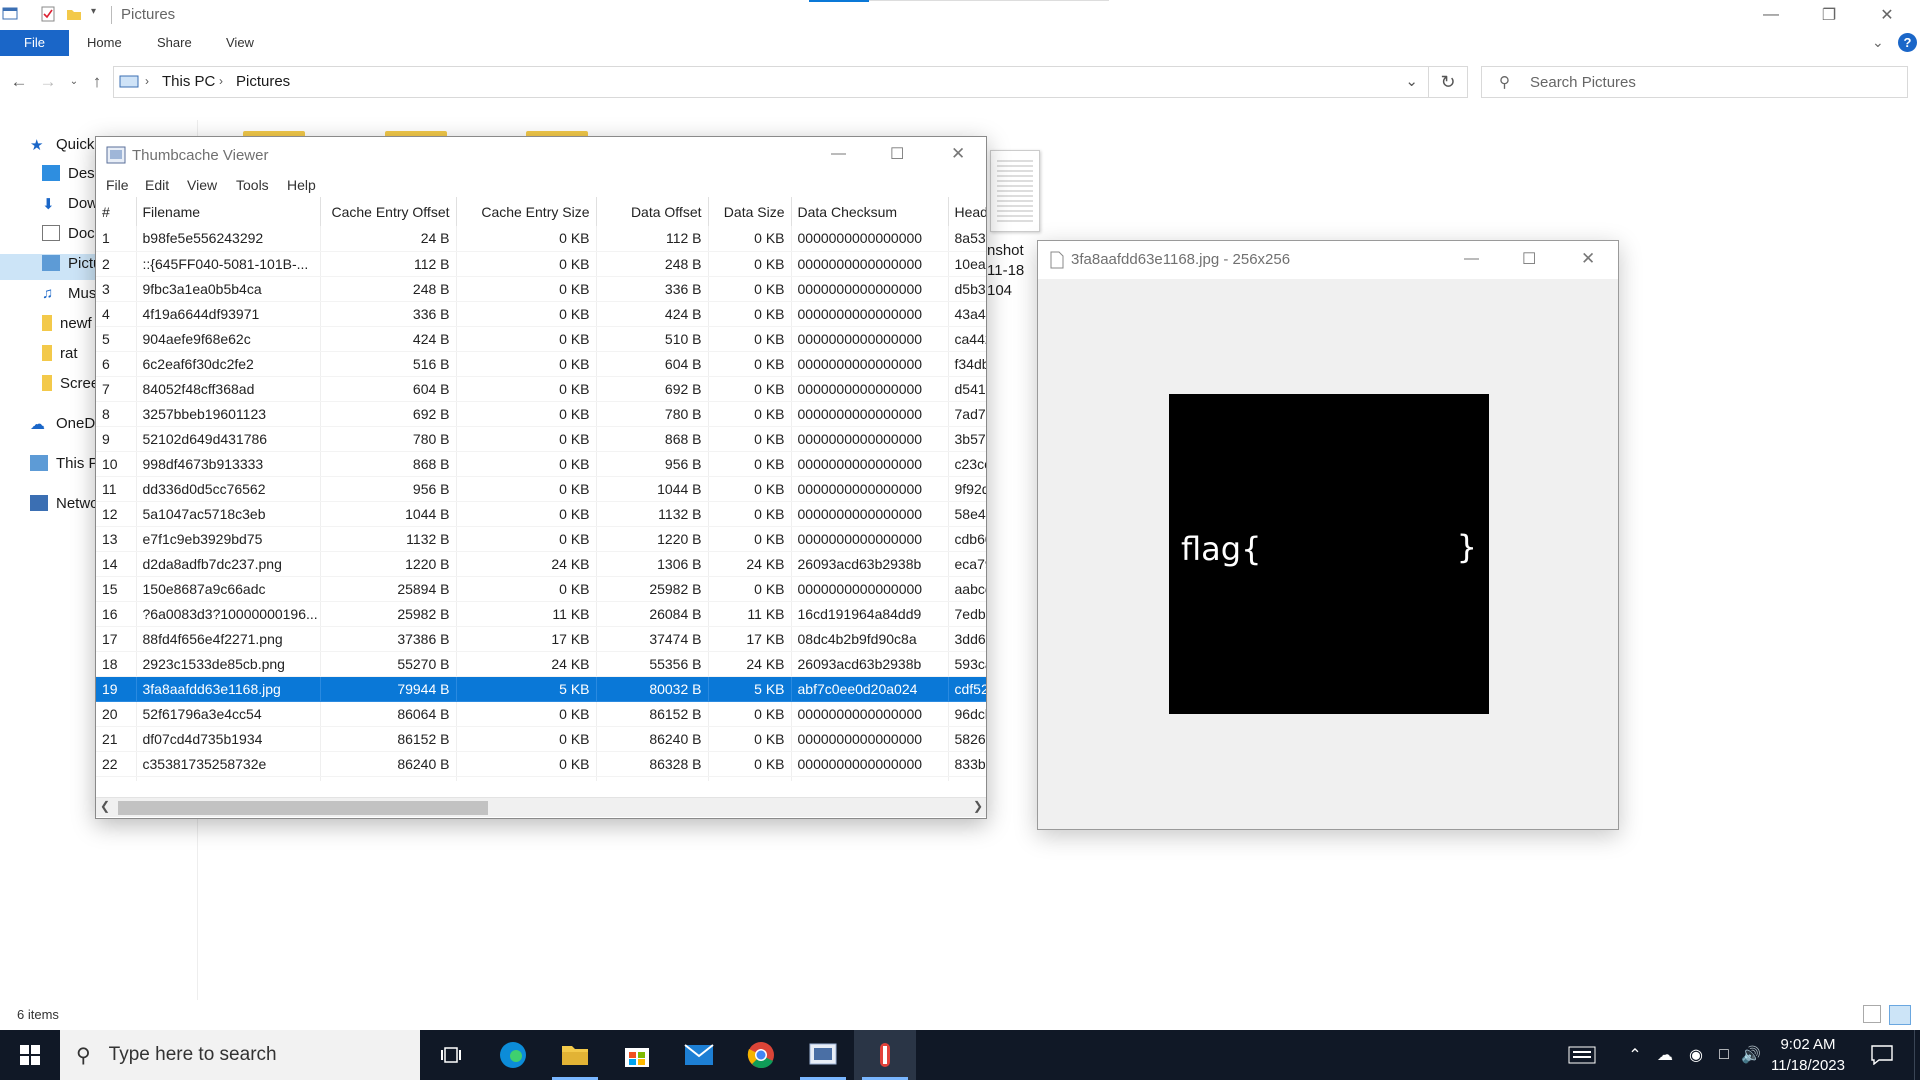 The image size is (1920, 1080). Describe the element at coordinates (1696, 1055) in the screenshot. I see `meet-now-icon: ◉` at that location.